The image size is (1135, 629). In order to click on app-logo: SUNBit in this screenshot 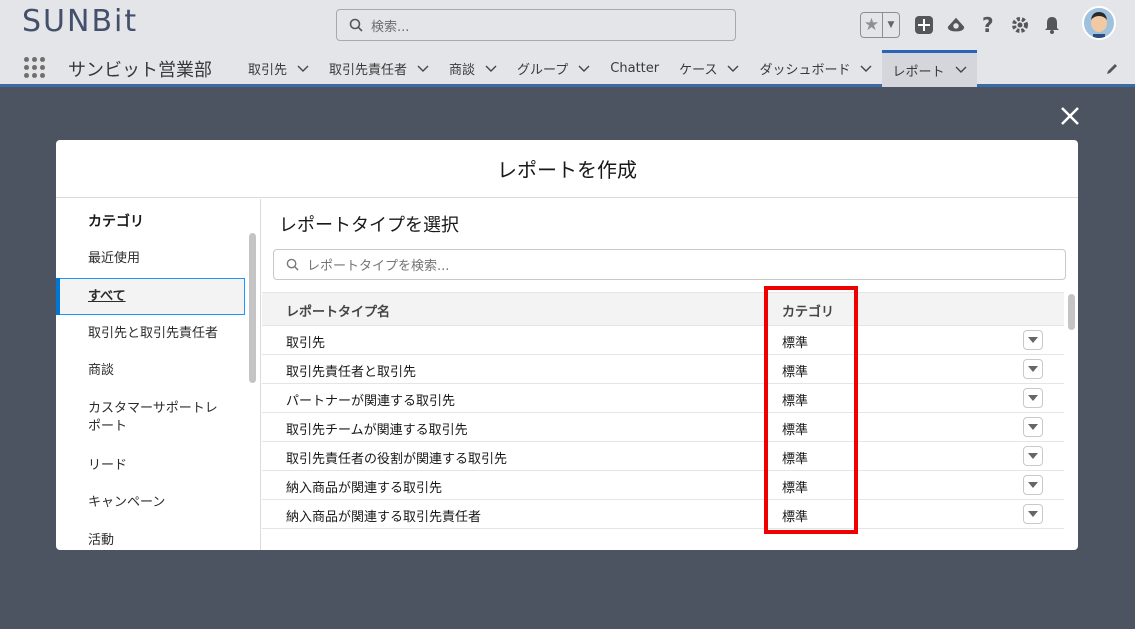, I will do `click(80, 21)`.